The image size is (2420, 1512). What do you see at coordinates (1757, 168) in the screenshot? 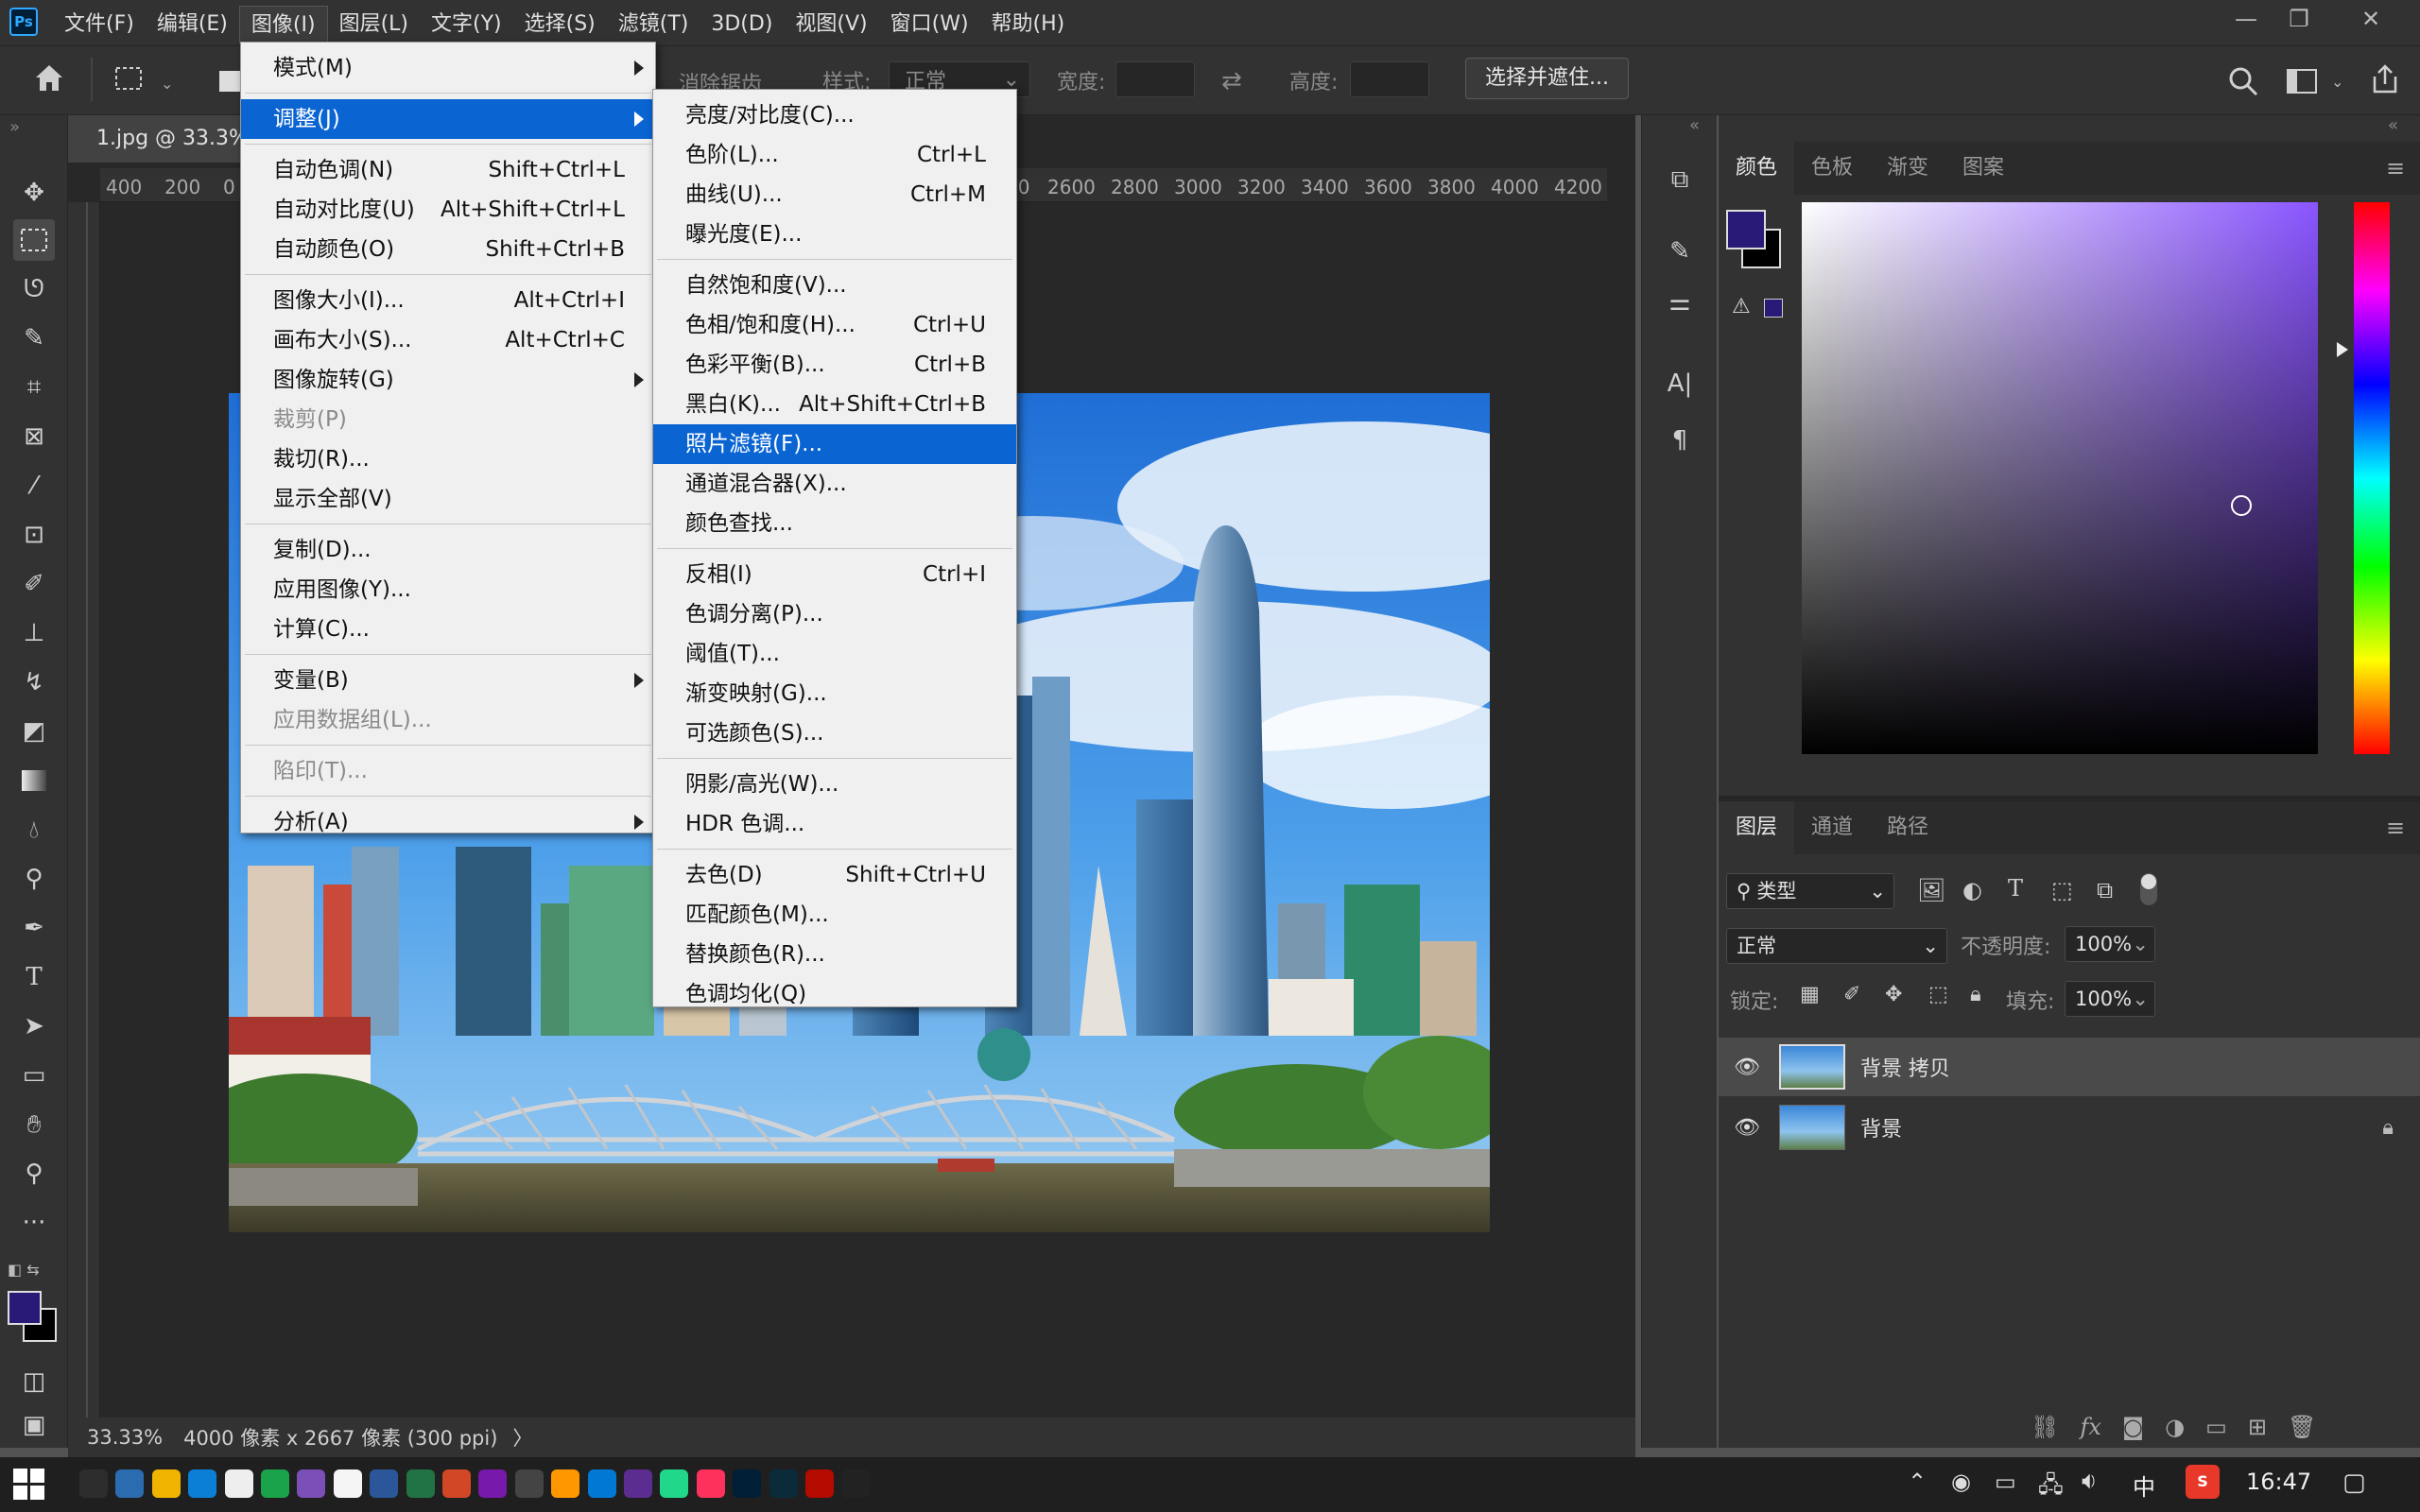
I see `color-tab-0: 颜色` at bounding box center [1757, 168].